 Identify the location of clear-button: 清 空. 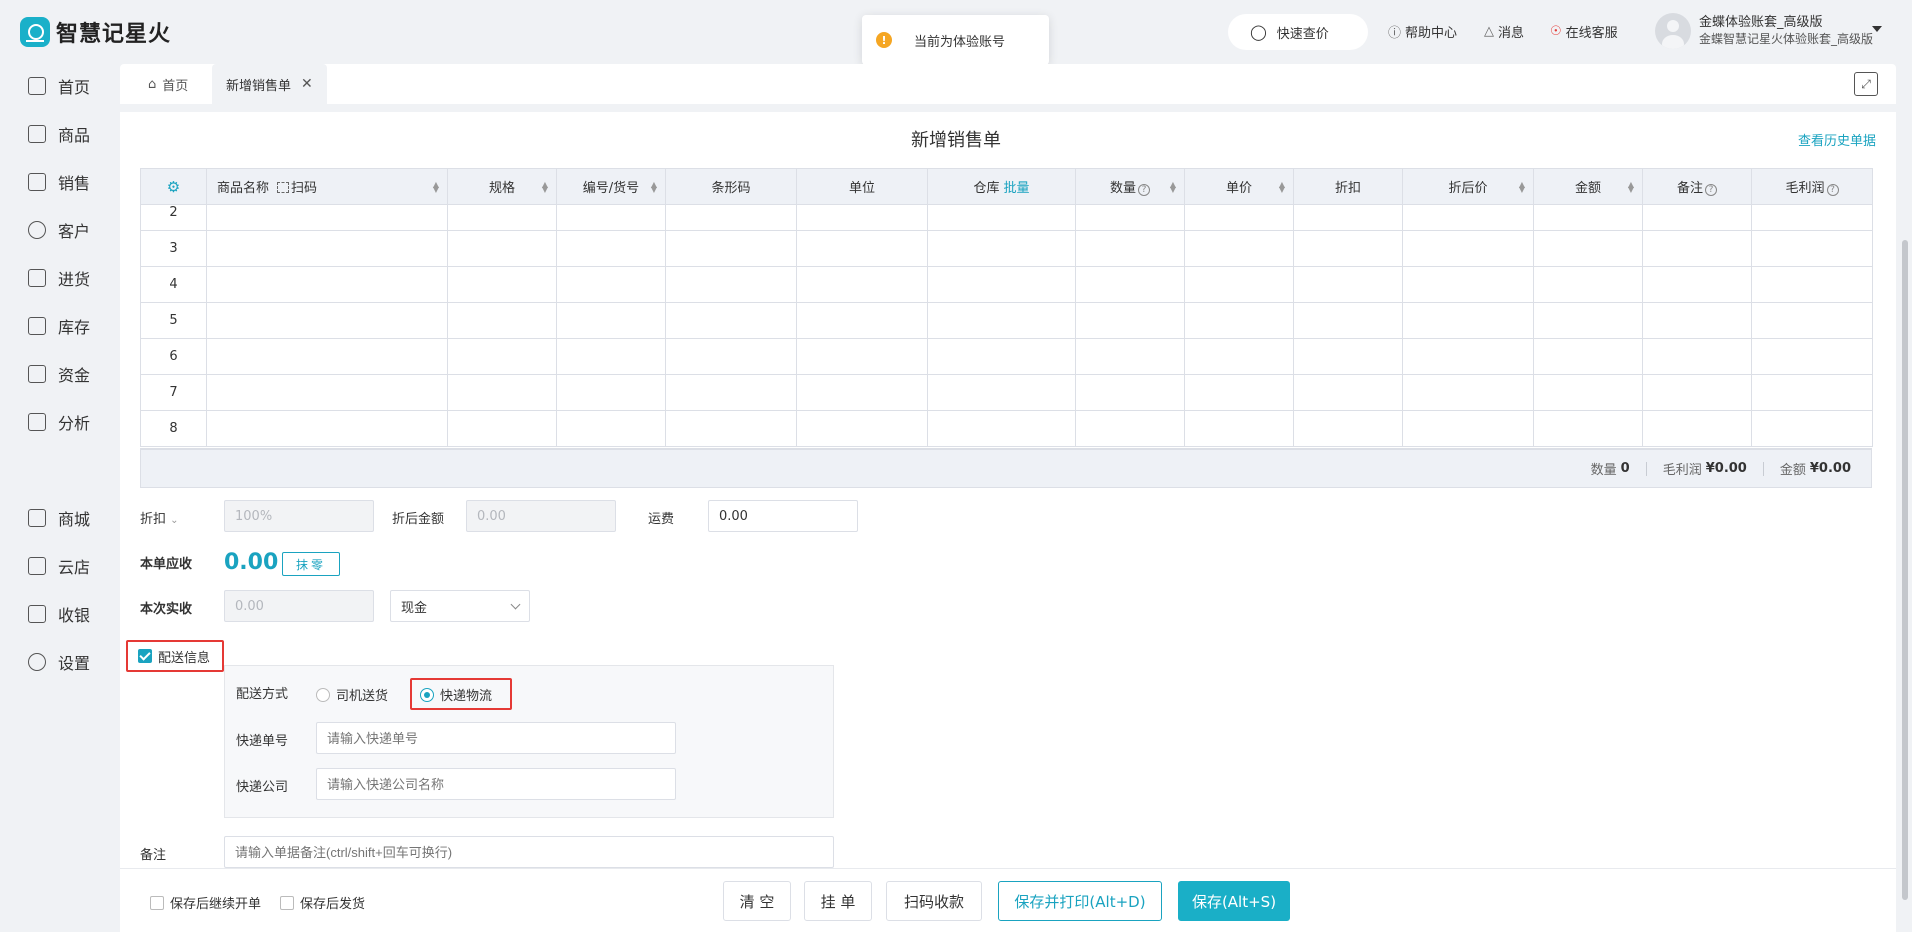
(757, 901).